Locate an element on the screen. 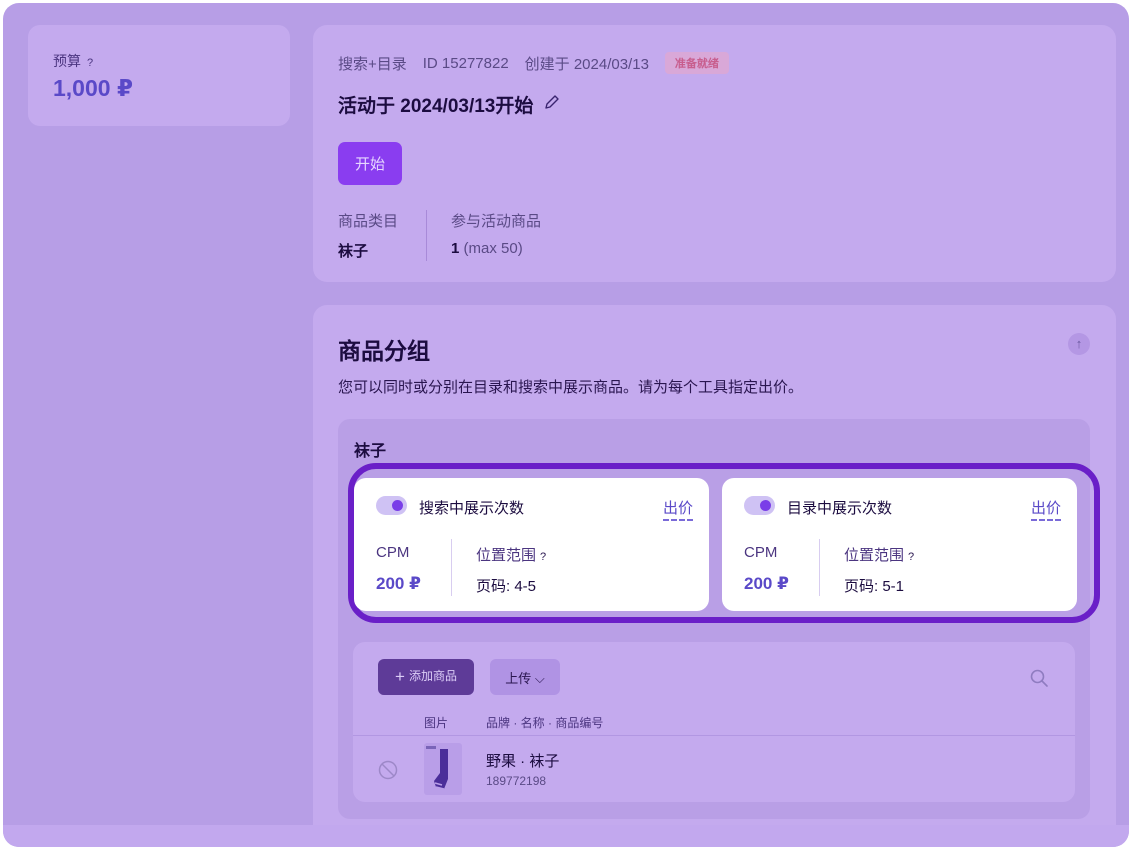 This screenshot has width=1132, height=850. products-max: (max 50) is located at coordinates (493, 248).